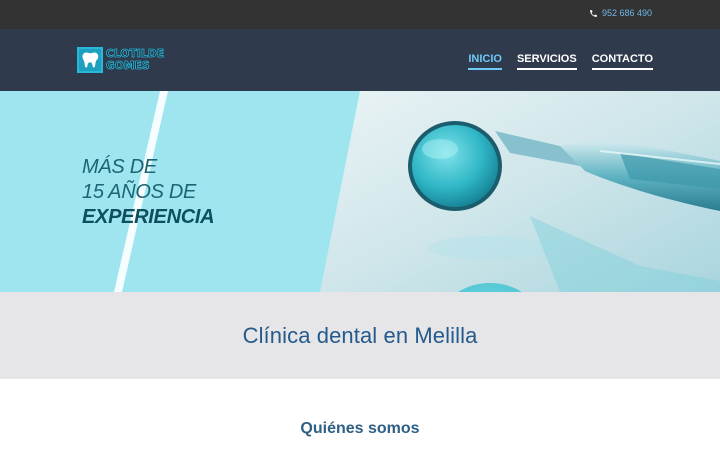 The image size is (720, 450). Describe the element at coordinates (139, 192) in the screenshot. I see `hero-line-2: 15 AÑOS DE` at that location.